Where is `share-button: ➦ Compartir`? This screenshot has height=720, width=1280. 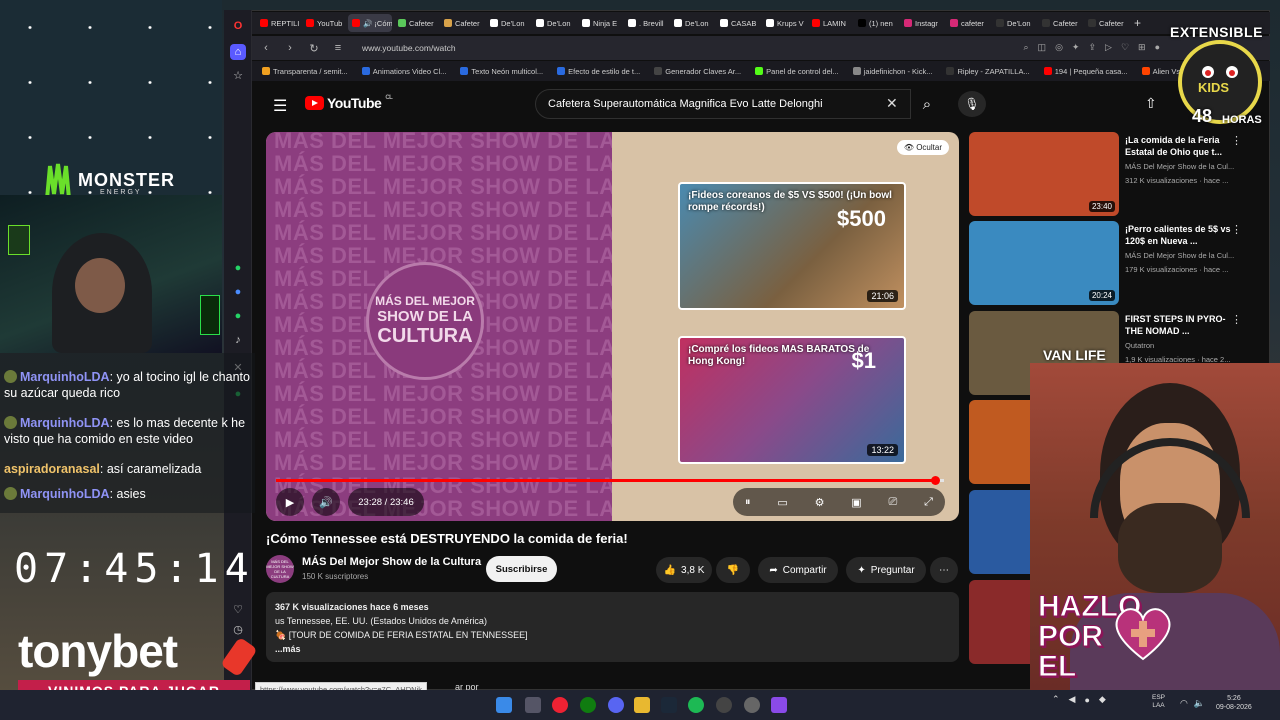
share-button: ➦ Compartir is located at coordinates (798, 570).